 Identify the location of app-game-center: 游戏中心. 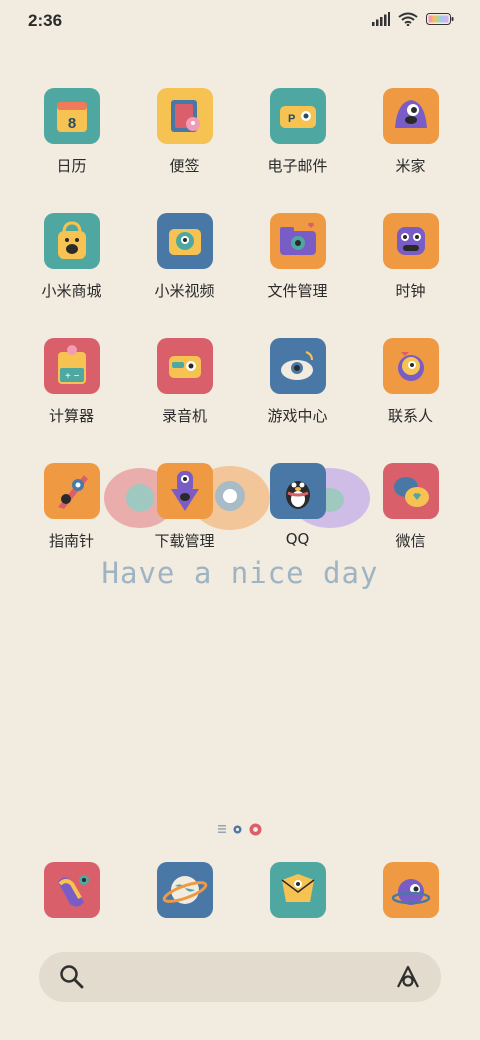
(297, 382).